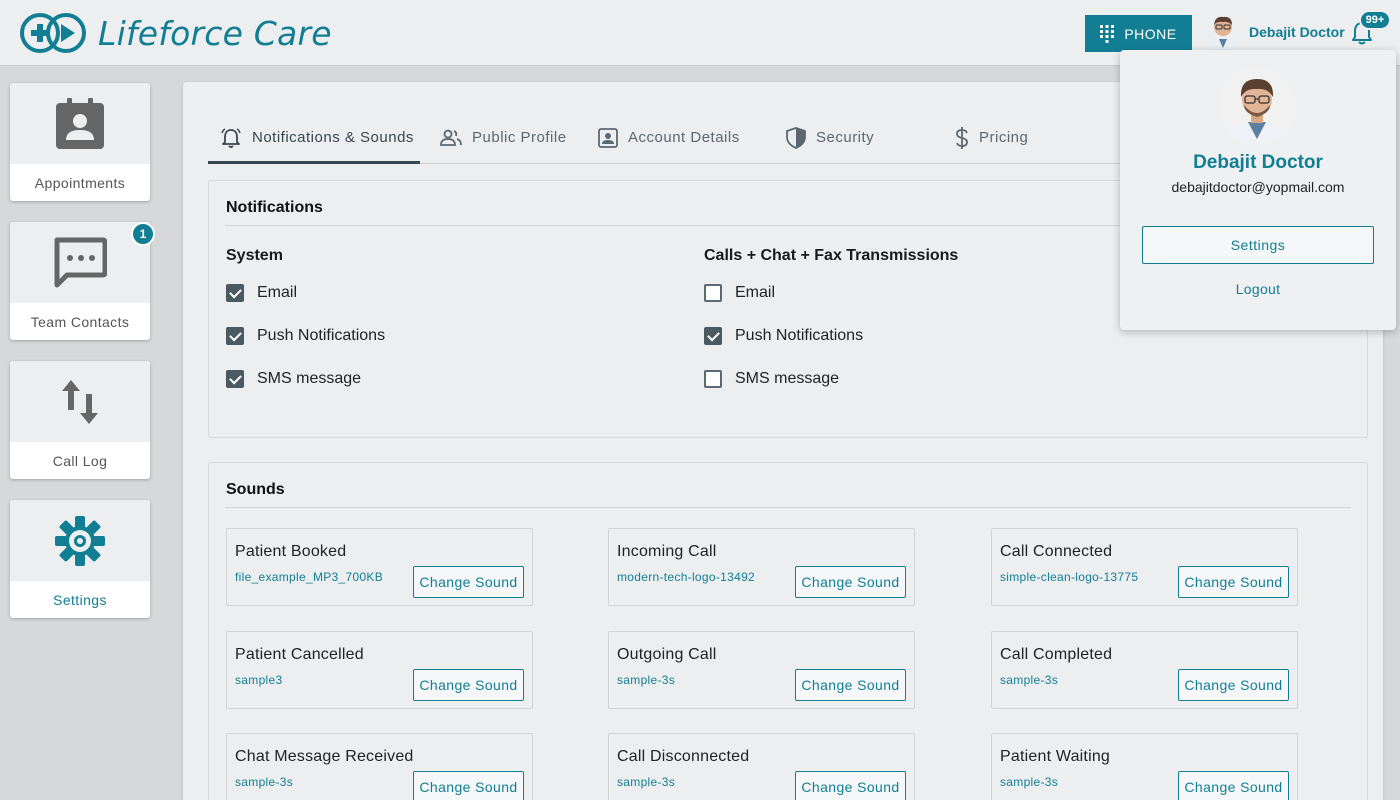  I want to click on sidebar-item-call-log: Call Log, so click(80, 420).